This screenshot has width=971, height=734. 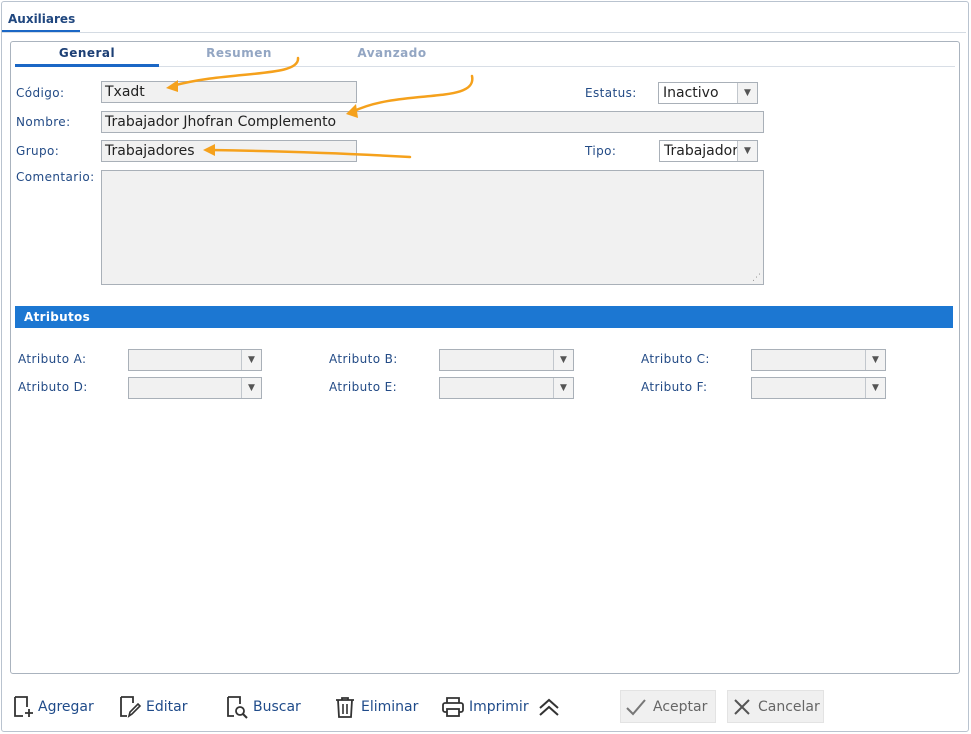 I want to click on atributo-d-label: Atributo D:, so click(x=53, y=387).